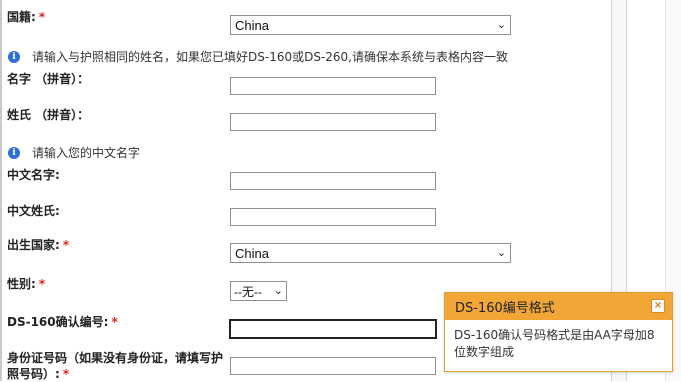 This screenshot has height=382, width=681. What do you see at coordinates (554, 343) in the screenshot?
I see `popover-body: DS-160确认号码格式是由AA字母加8位数字组成` at bounding box center [554, 343].